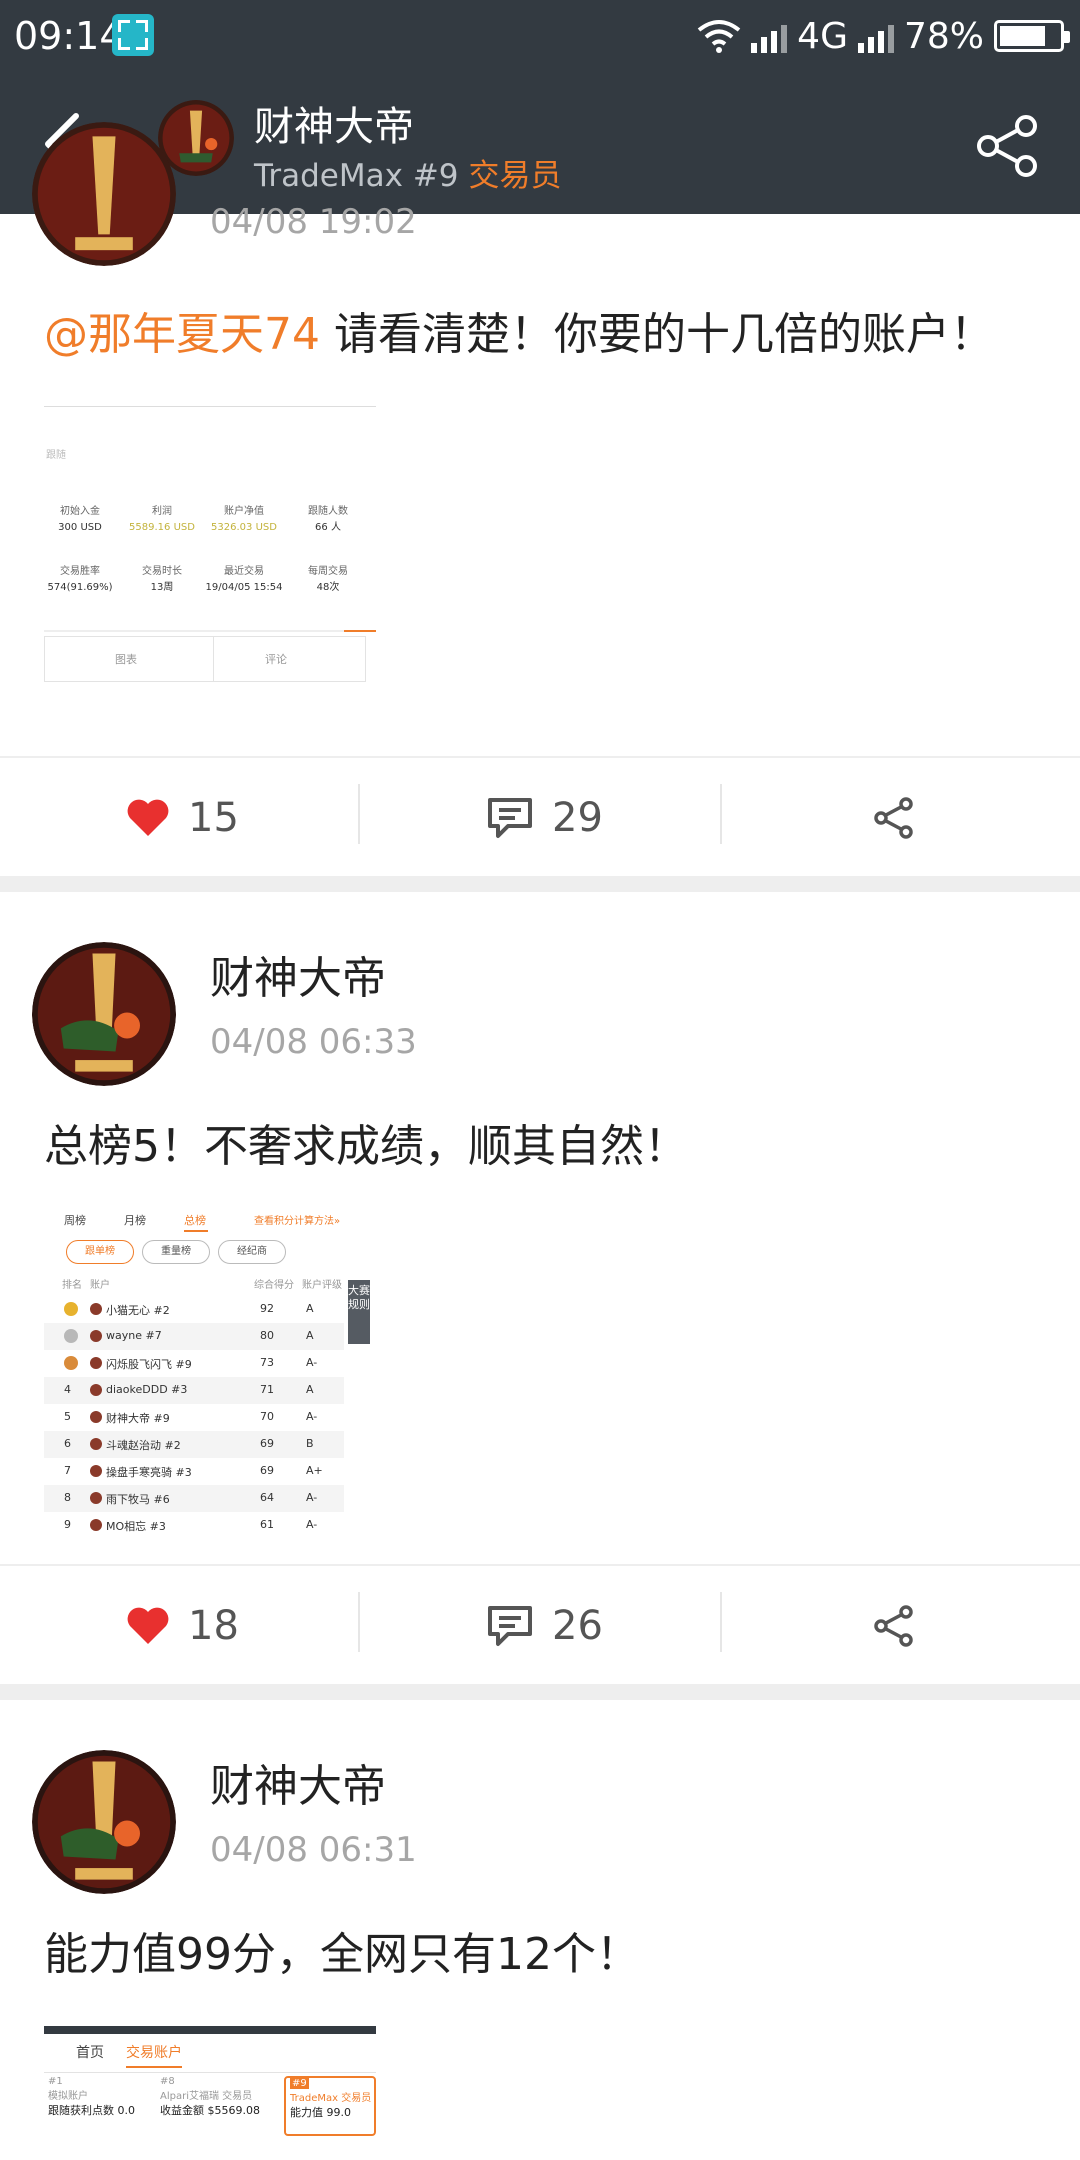  What do you see at coordinates (194, 1444) in the screenshot?
I see `rank-row: 6 斗魂赵治动 #2 69 B` at bounding box center [194, 1444].